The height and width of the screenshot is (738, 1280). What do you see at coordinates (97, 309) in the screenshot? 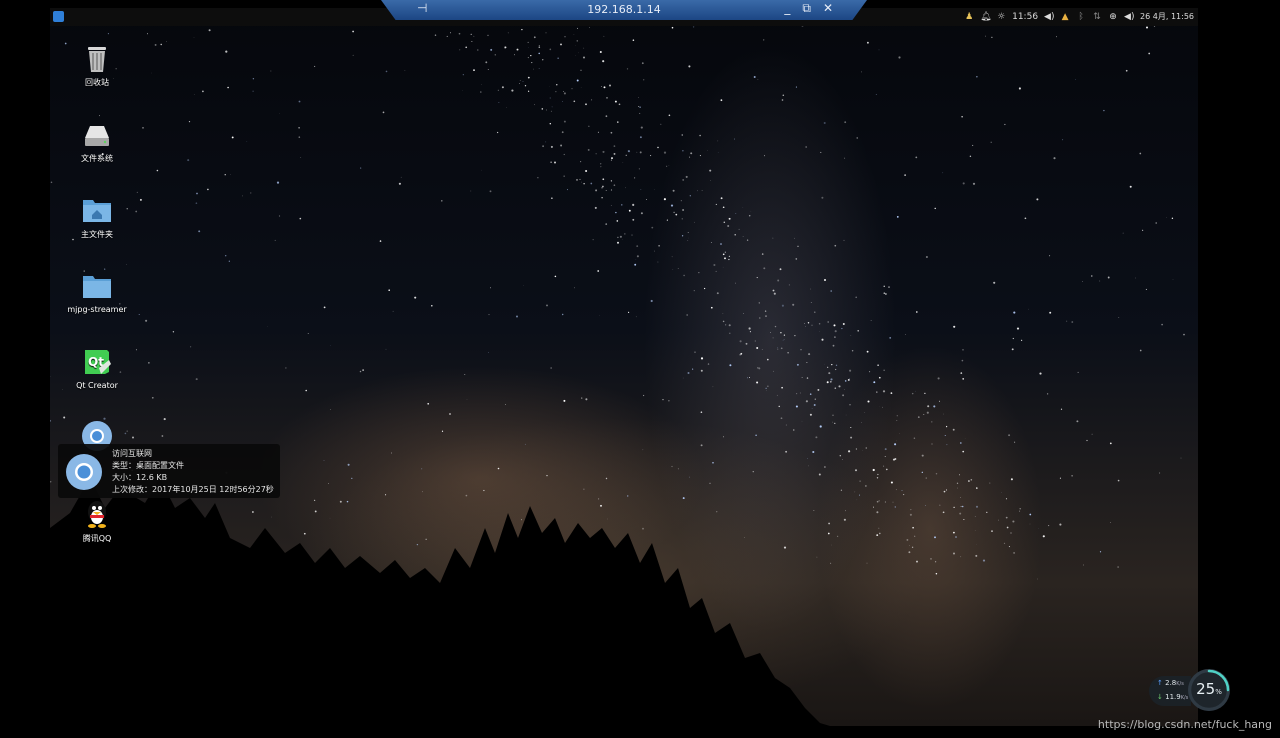
I see `desktop-icon-label: mjpg-streamer` at bounding box center [97, 309].